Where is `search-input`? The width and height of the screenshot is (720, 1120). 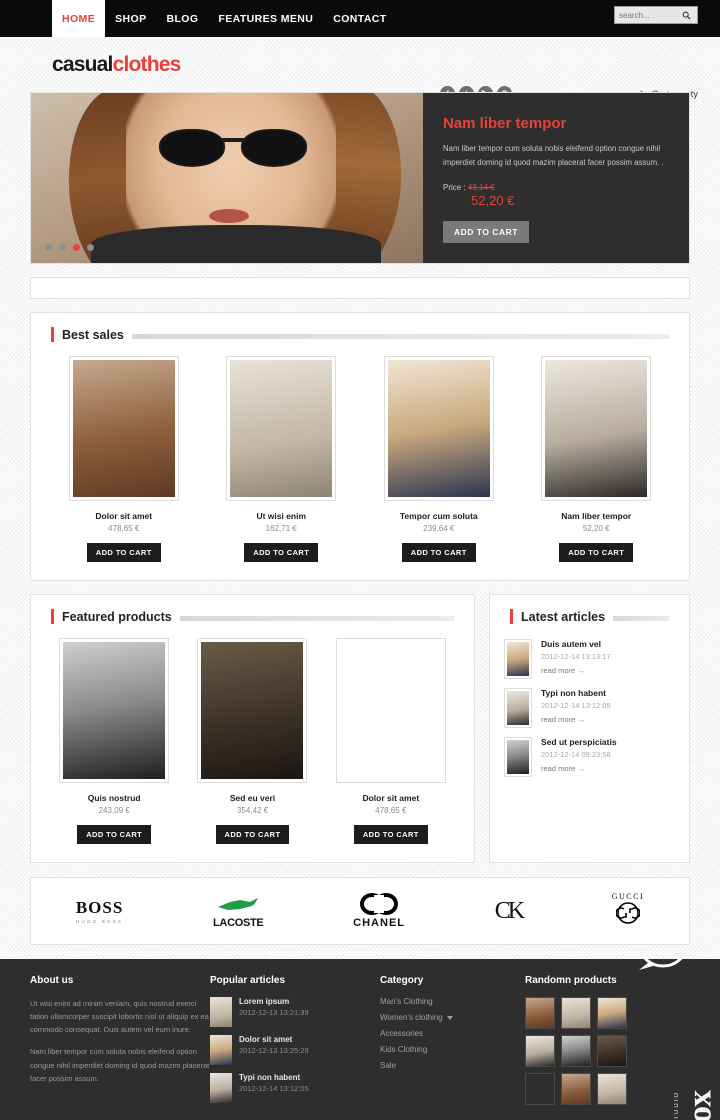 search-input is located at coordinates (646, 15).